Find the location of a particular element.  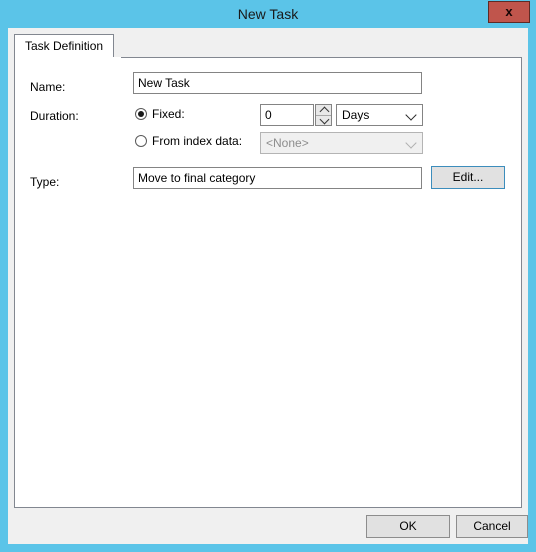

tab-active-mask is located at coordinates (68, 57).